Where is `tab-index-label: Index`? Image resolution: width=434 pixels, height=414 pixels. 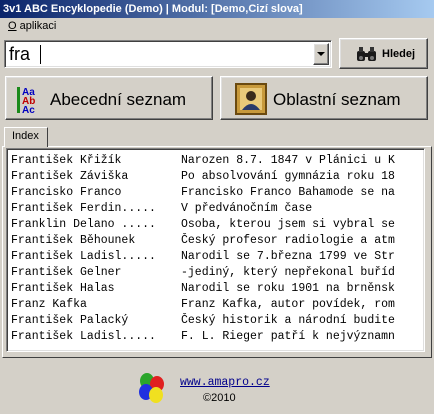
tab-index-label: Index is located at coordinates (25, 136).